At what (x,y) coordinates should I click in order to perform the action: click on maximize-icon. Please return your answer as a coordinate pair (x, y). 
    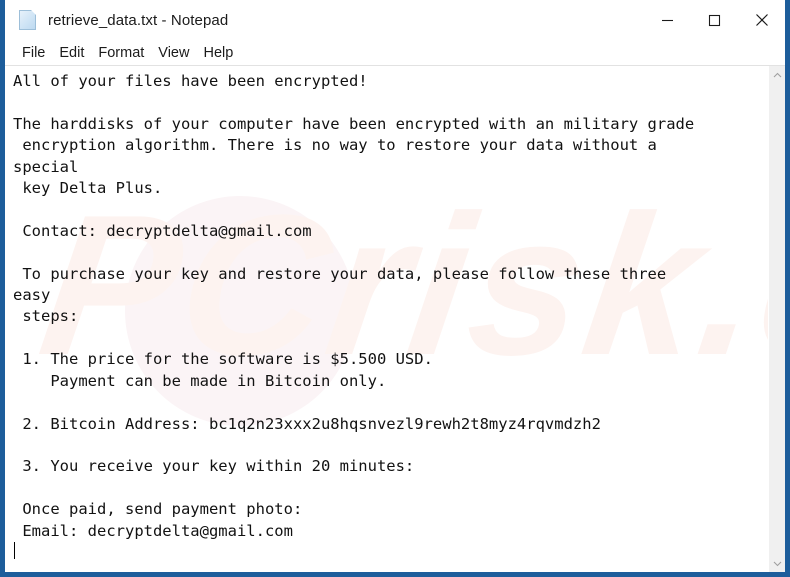
    Looking at the image, I should click on (714, 20).